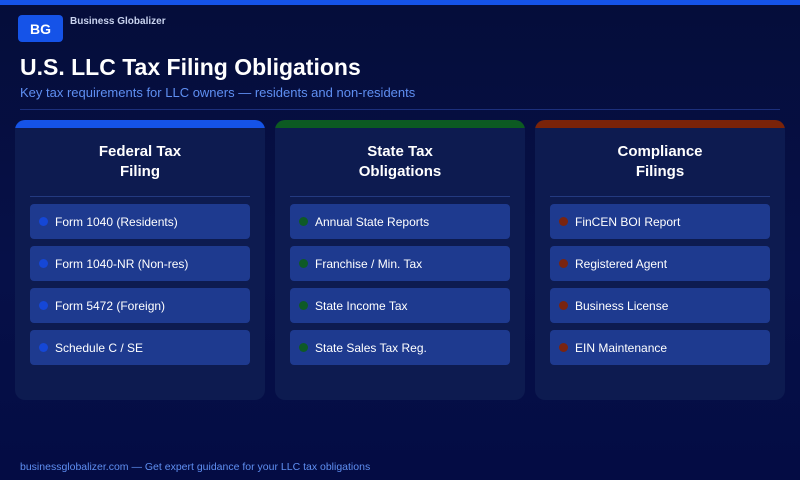  What do you see at coordinates (660, 151) in the screenshot?
I see `card-title-line1: Compliance` at bounding box center [660, 151].